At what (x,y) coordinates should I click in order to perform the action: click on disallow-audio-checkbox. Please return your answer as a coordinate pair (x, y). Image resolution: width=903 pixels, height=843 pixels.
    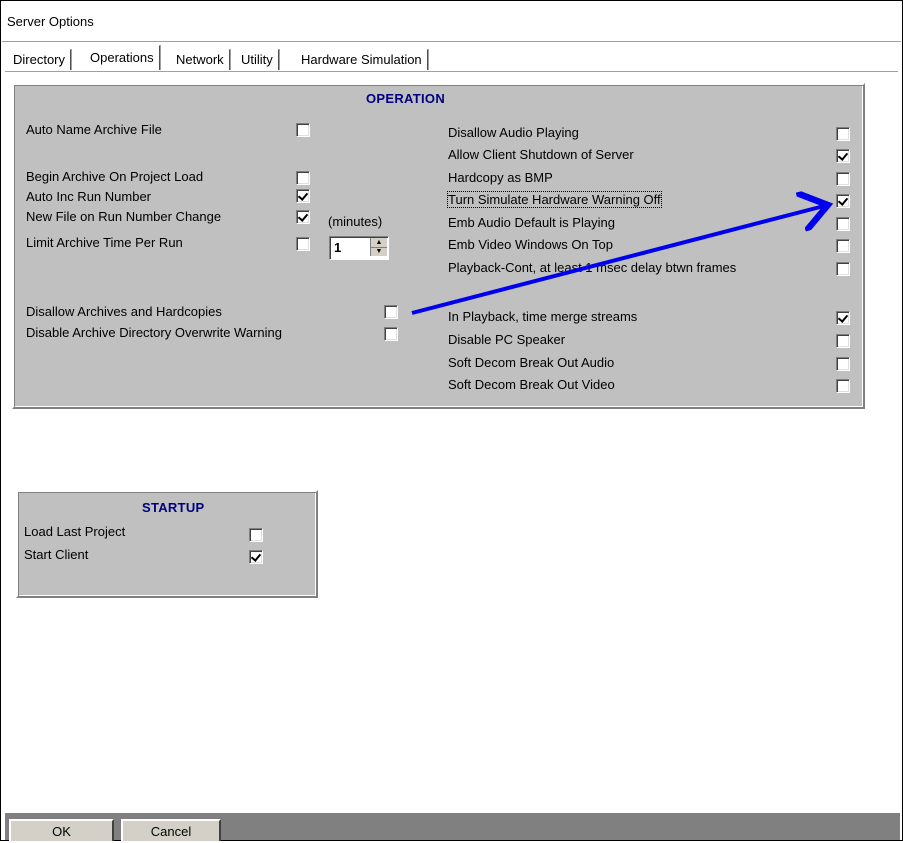
    Looking at the image, I should click on (843, 134).